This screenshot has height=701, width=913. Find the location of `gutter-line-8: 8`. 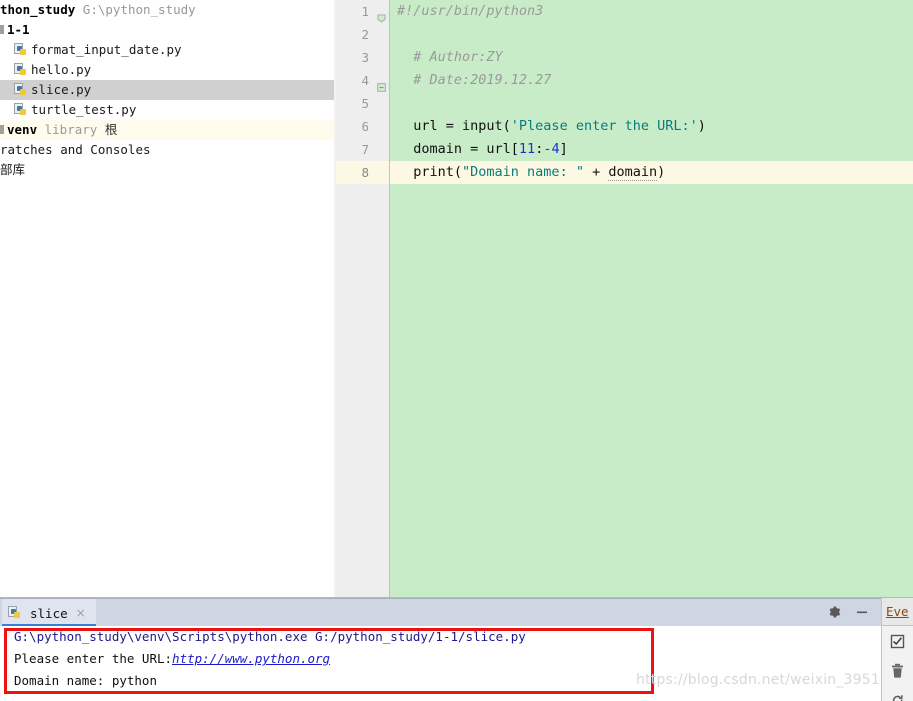

gutter-line-8: 8 is located at coordinates (362, 172).